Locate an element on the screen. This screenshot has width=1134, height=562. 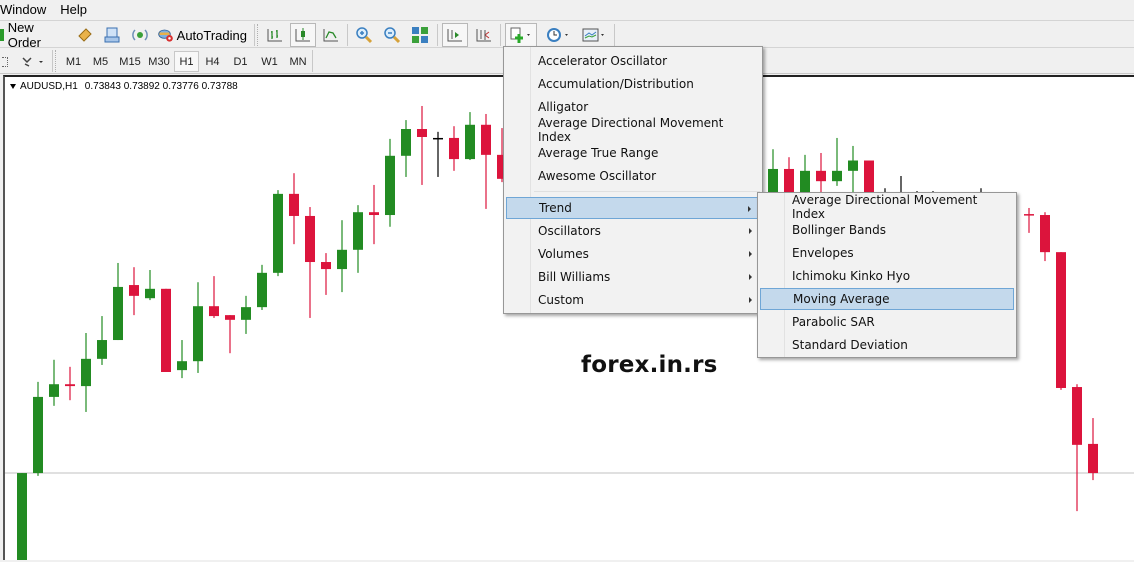
submenu-item-adx: Average Directional Movement Index is located at coordinates (887, 207).